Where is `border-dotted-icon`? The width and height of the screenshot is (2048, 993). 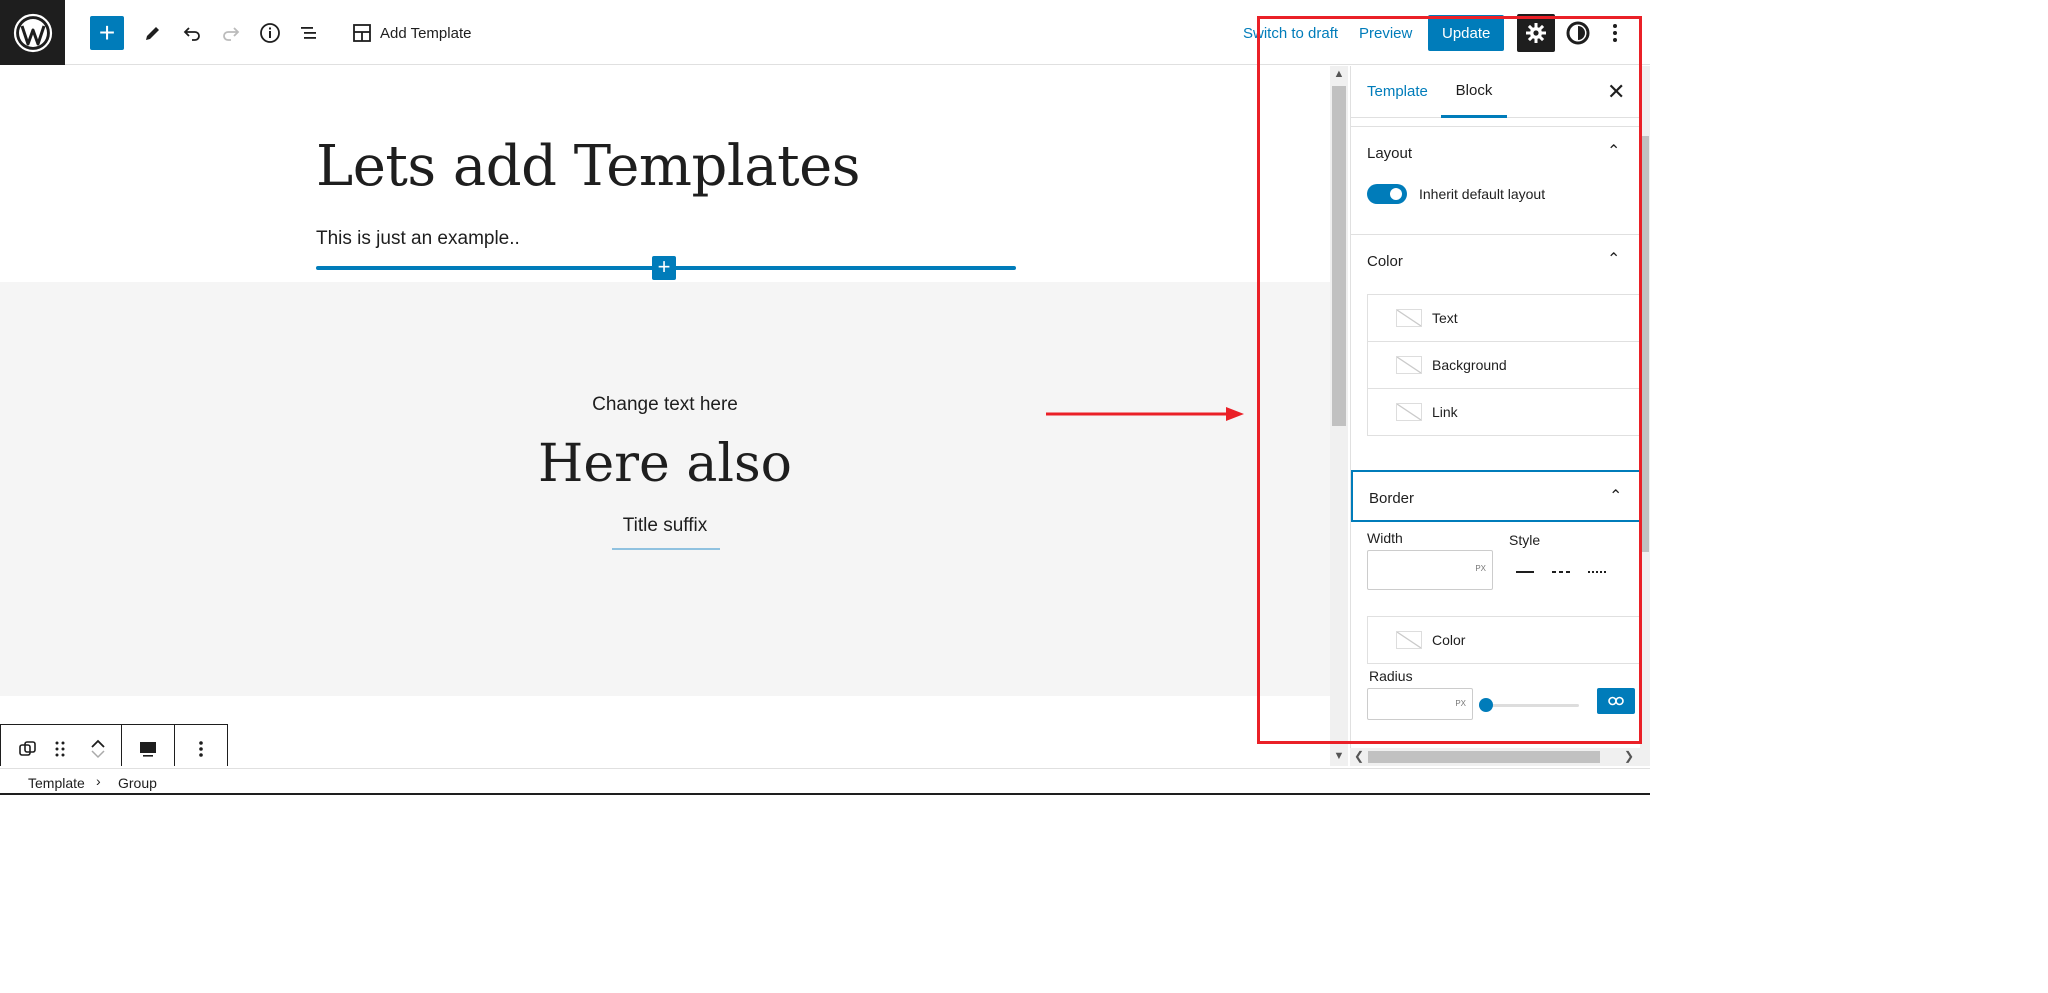 border-dotted-icon is located at coordinates (1597, 572).